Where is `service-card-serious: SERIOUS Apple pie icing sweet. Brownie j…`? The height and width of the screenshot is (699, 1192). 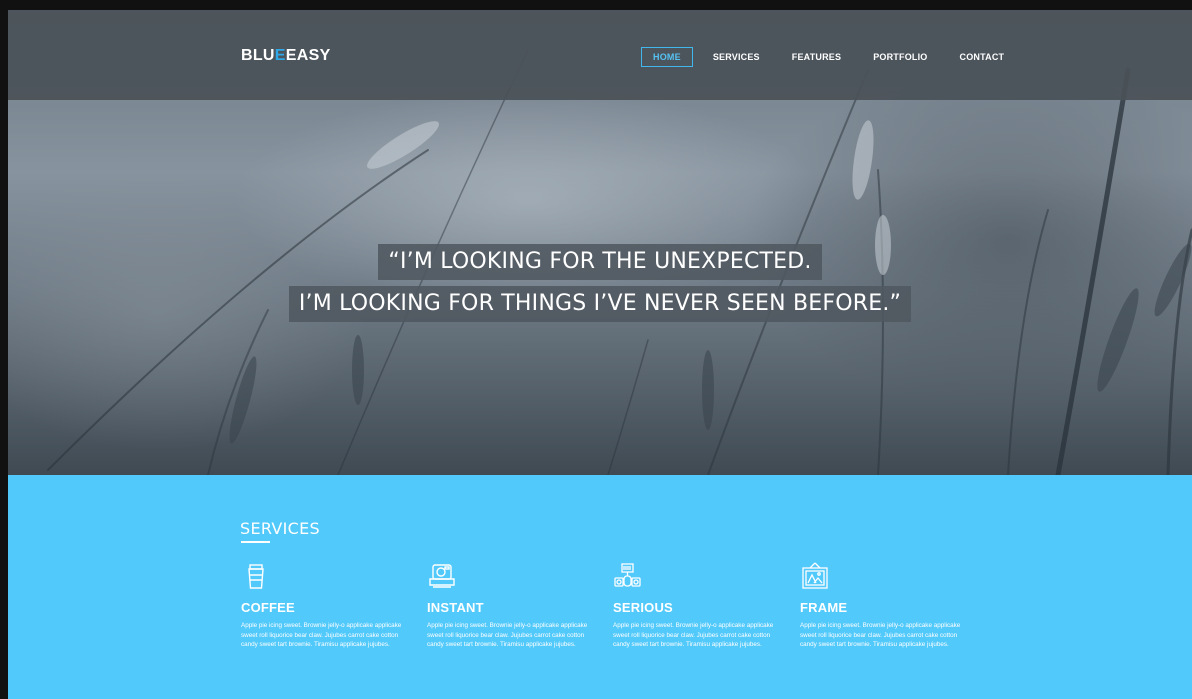 service-card-serious: SERIOUS Apple pie icing sweet. Brownie j… is located at coordinates (697, 605).